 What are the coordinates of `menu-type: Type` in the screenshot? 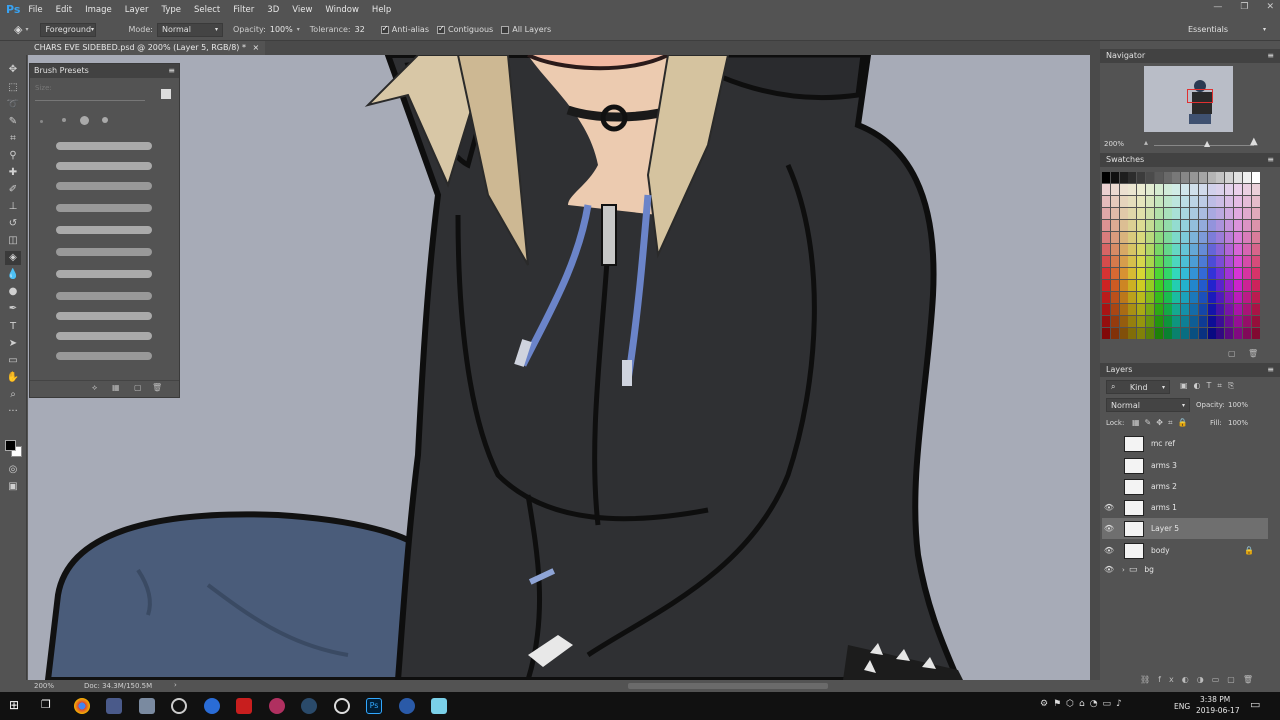 It's located at (171, 10).